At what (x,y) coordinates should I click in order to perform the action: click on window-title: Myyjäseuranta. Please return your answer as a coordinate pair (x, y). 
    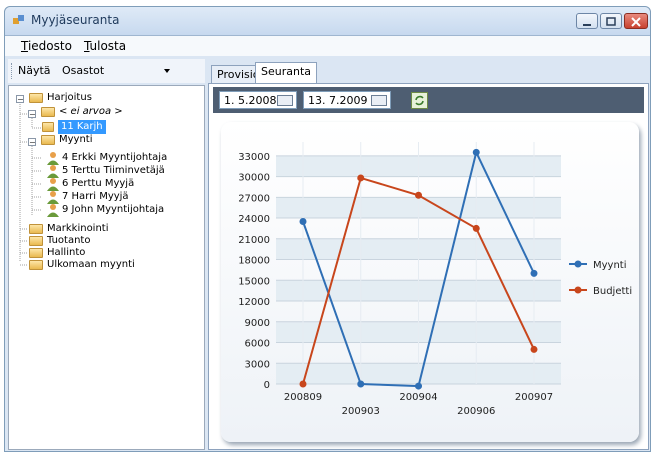
    Looking at the image, I should click on (75, 20).